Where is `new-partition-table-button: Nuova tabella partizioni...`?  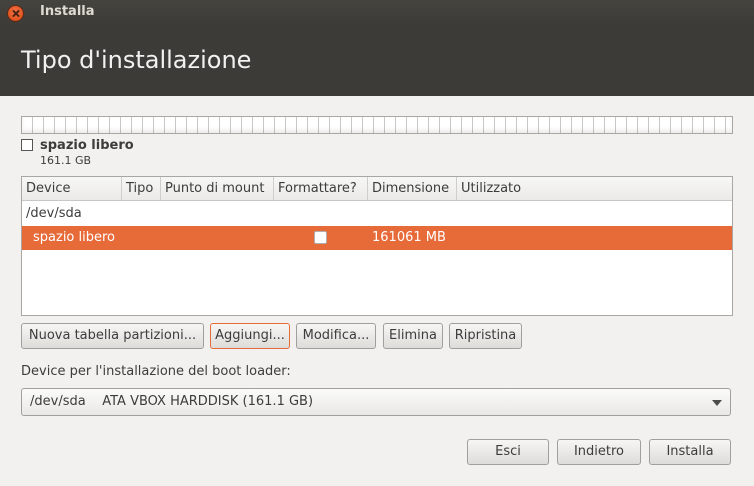 new-partition-table-button: Nuova tabella partizioni... is located at coordinates (112, 336).